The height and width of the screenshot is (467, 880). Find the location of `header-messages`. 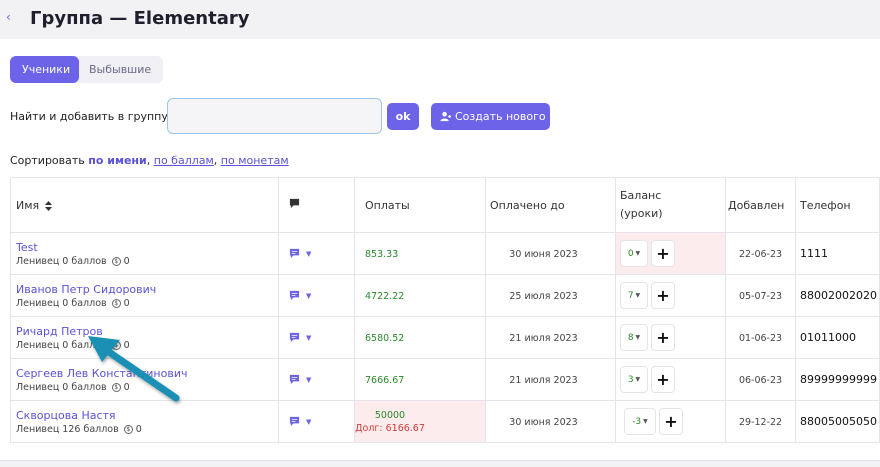

header-messages is located at coordinates (316, 205).